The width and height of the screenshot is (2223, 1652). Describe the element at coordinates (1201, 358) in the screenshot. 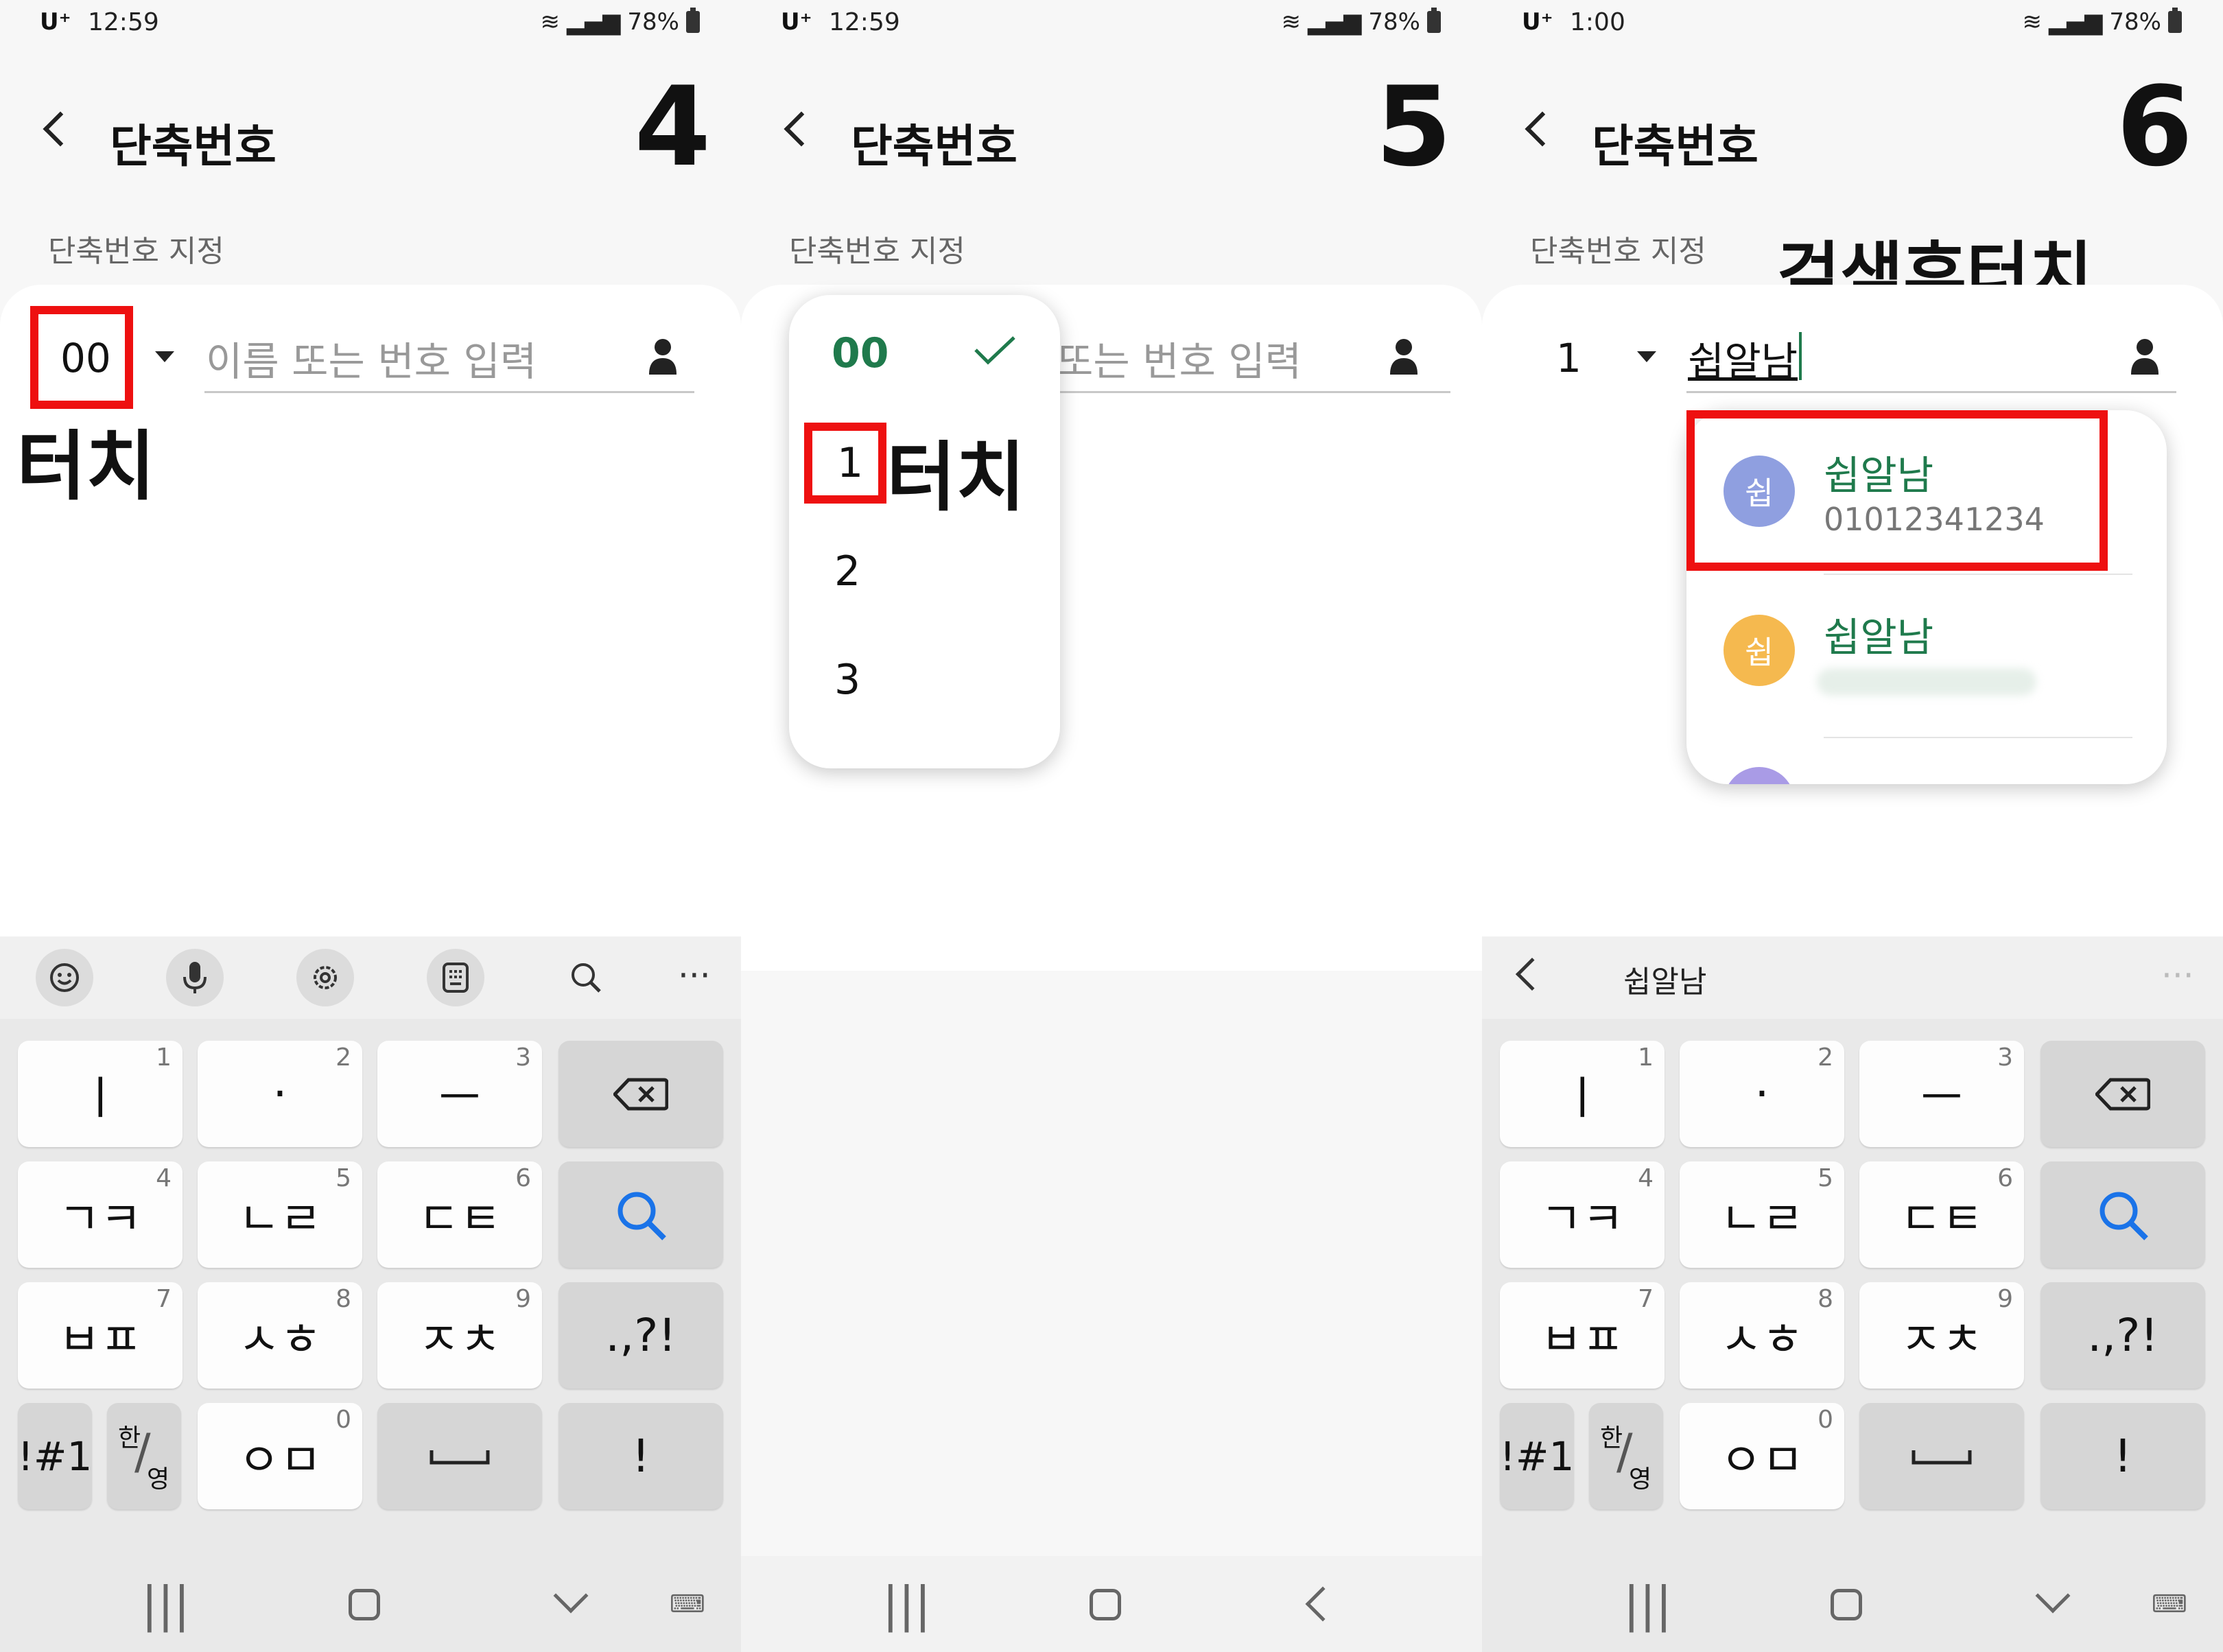

I see `contact-input: 또는 번호 입력` at that location.